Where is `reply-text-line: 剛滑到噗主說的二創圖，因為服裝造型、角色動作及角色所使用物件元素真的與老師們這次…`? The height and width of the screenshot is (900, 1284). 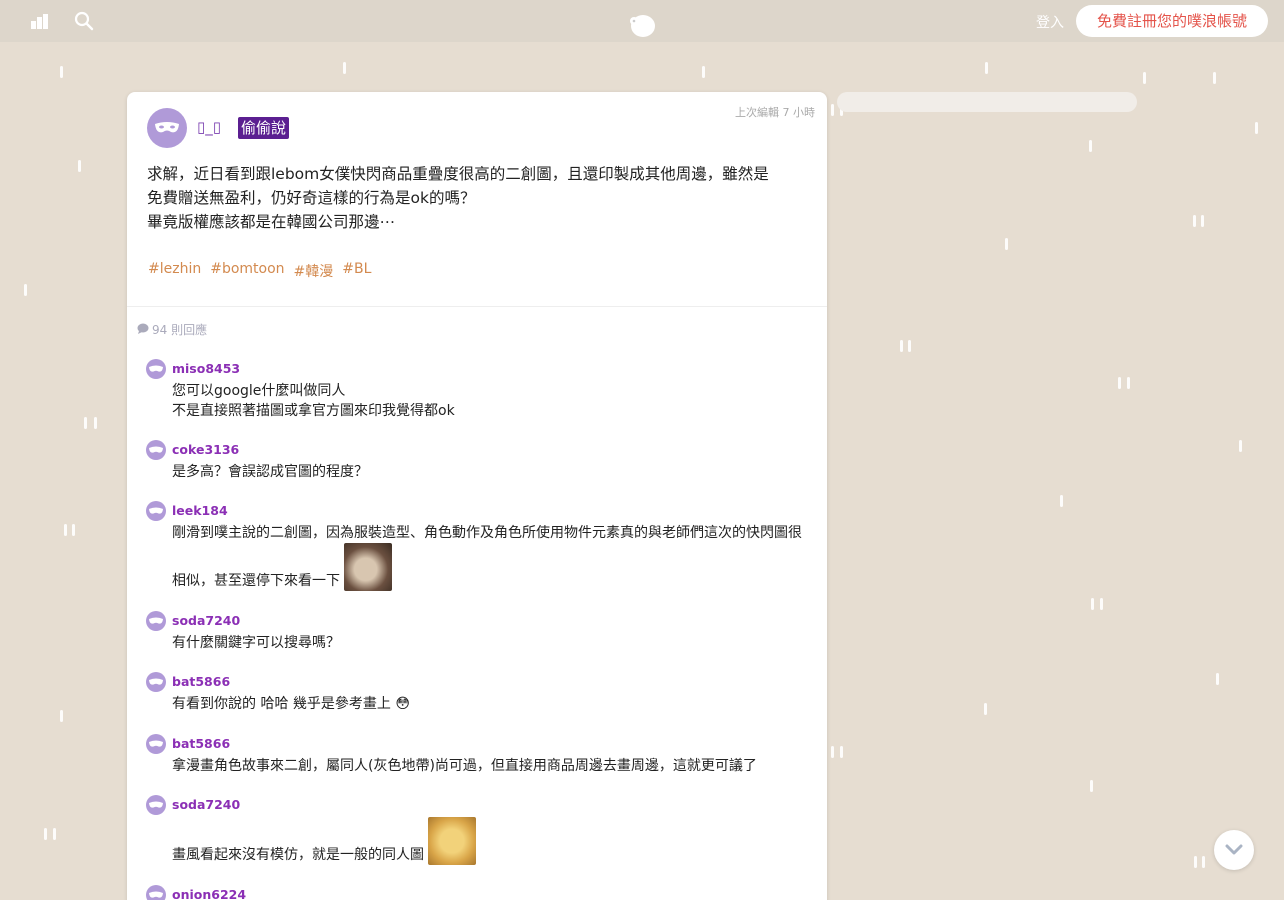 reply-text-line: 剛滑到噗主說的二創圖，因為服裝造型、角色動作及角色所使用物件元素真的與老師們這次… is located at coordinates (487, 533).